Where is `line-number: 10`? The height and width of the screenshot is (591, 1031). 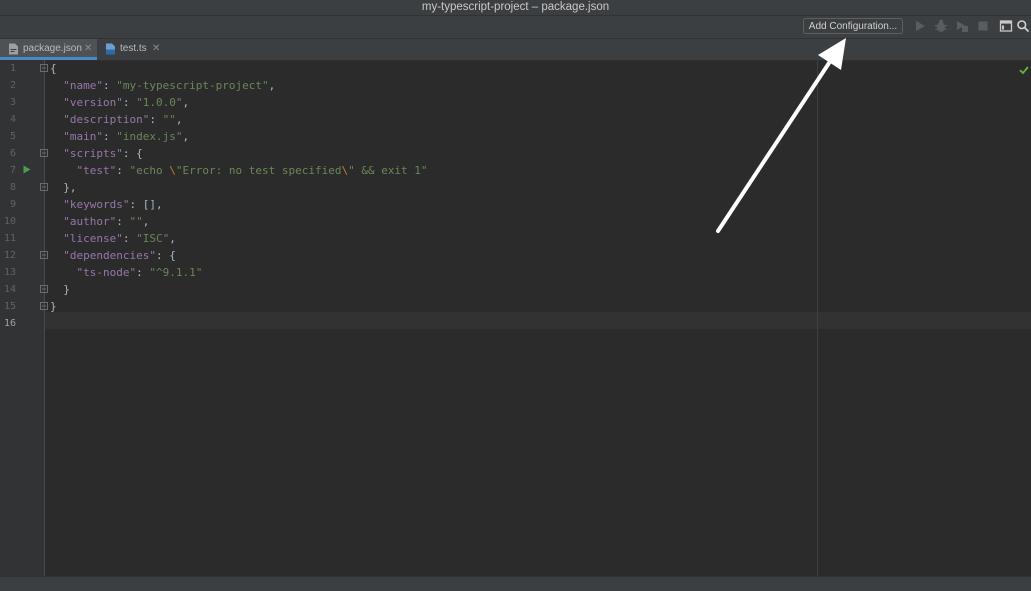
line-number: 10 is located at coordinates (9, 221).